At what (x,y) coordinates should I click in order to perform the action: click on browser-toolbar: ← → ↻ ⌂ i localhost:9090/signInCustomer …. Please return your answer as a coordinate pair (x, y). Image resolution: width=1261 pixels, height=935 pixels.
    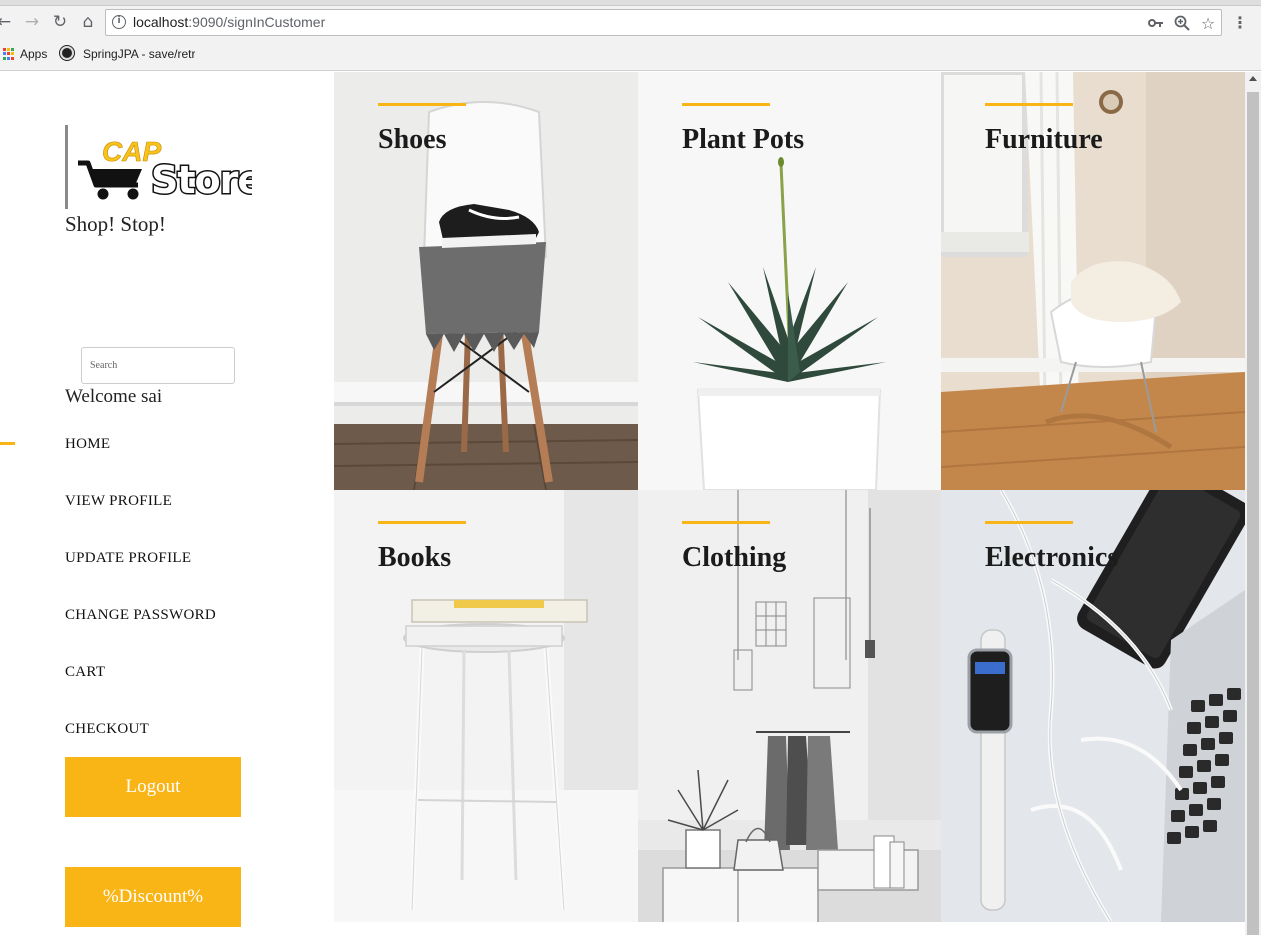
    Looking at the image, I should click on (630, 22).